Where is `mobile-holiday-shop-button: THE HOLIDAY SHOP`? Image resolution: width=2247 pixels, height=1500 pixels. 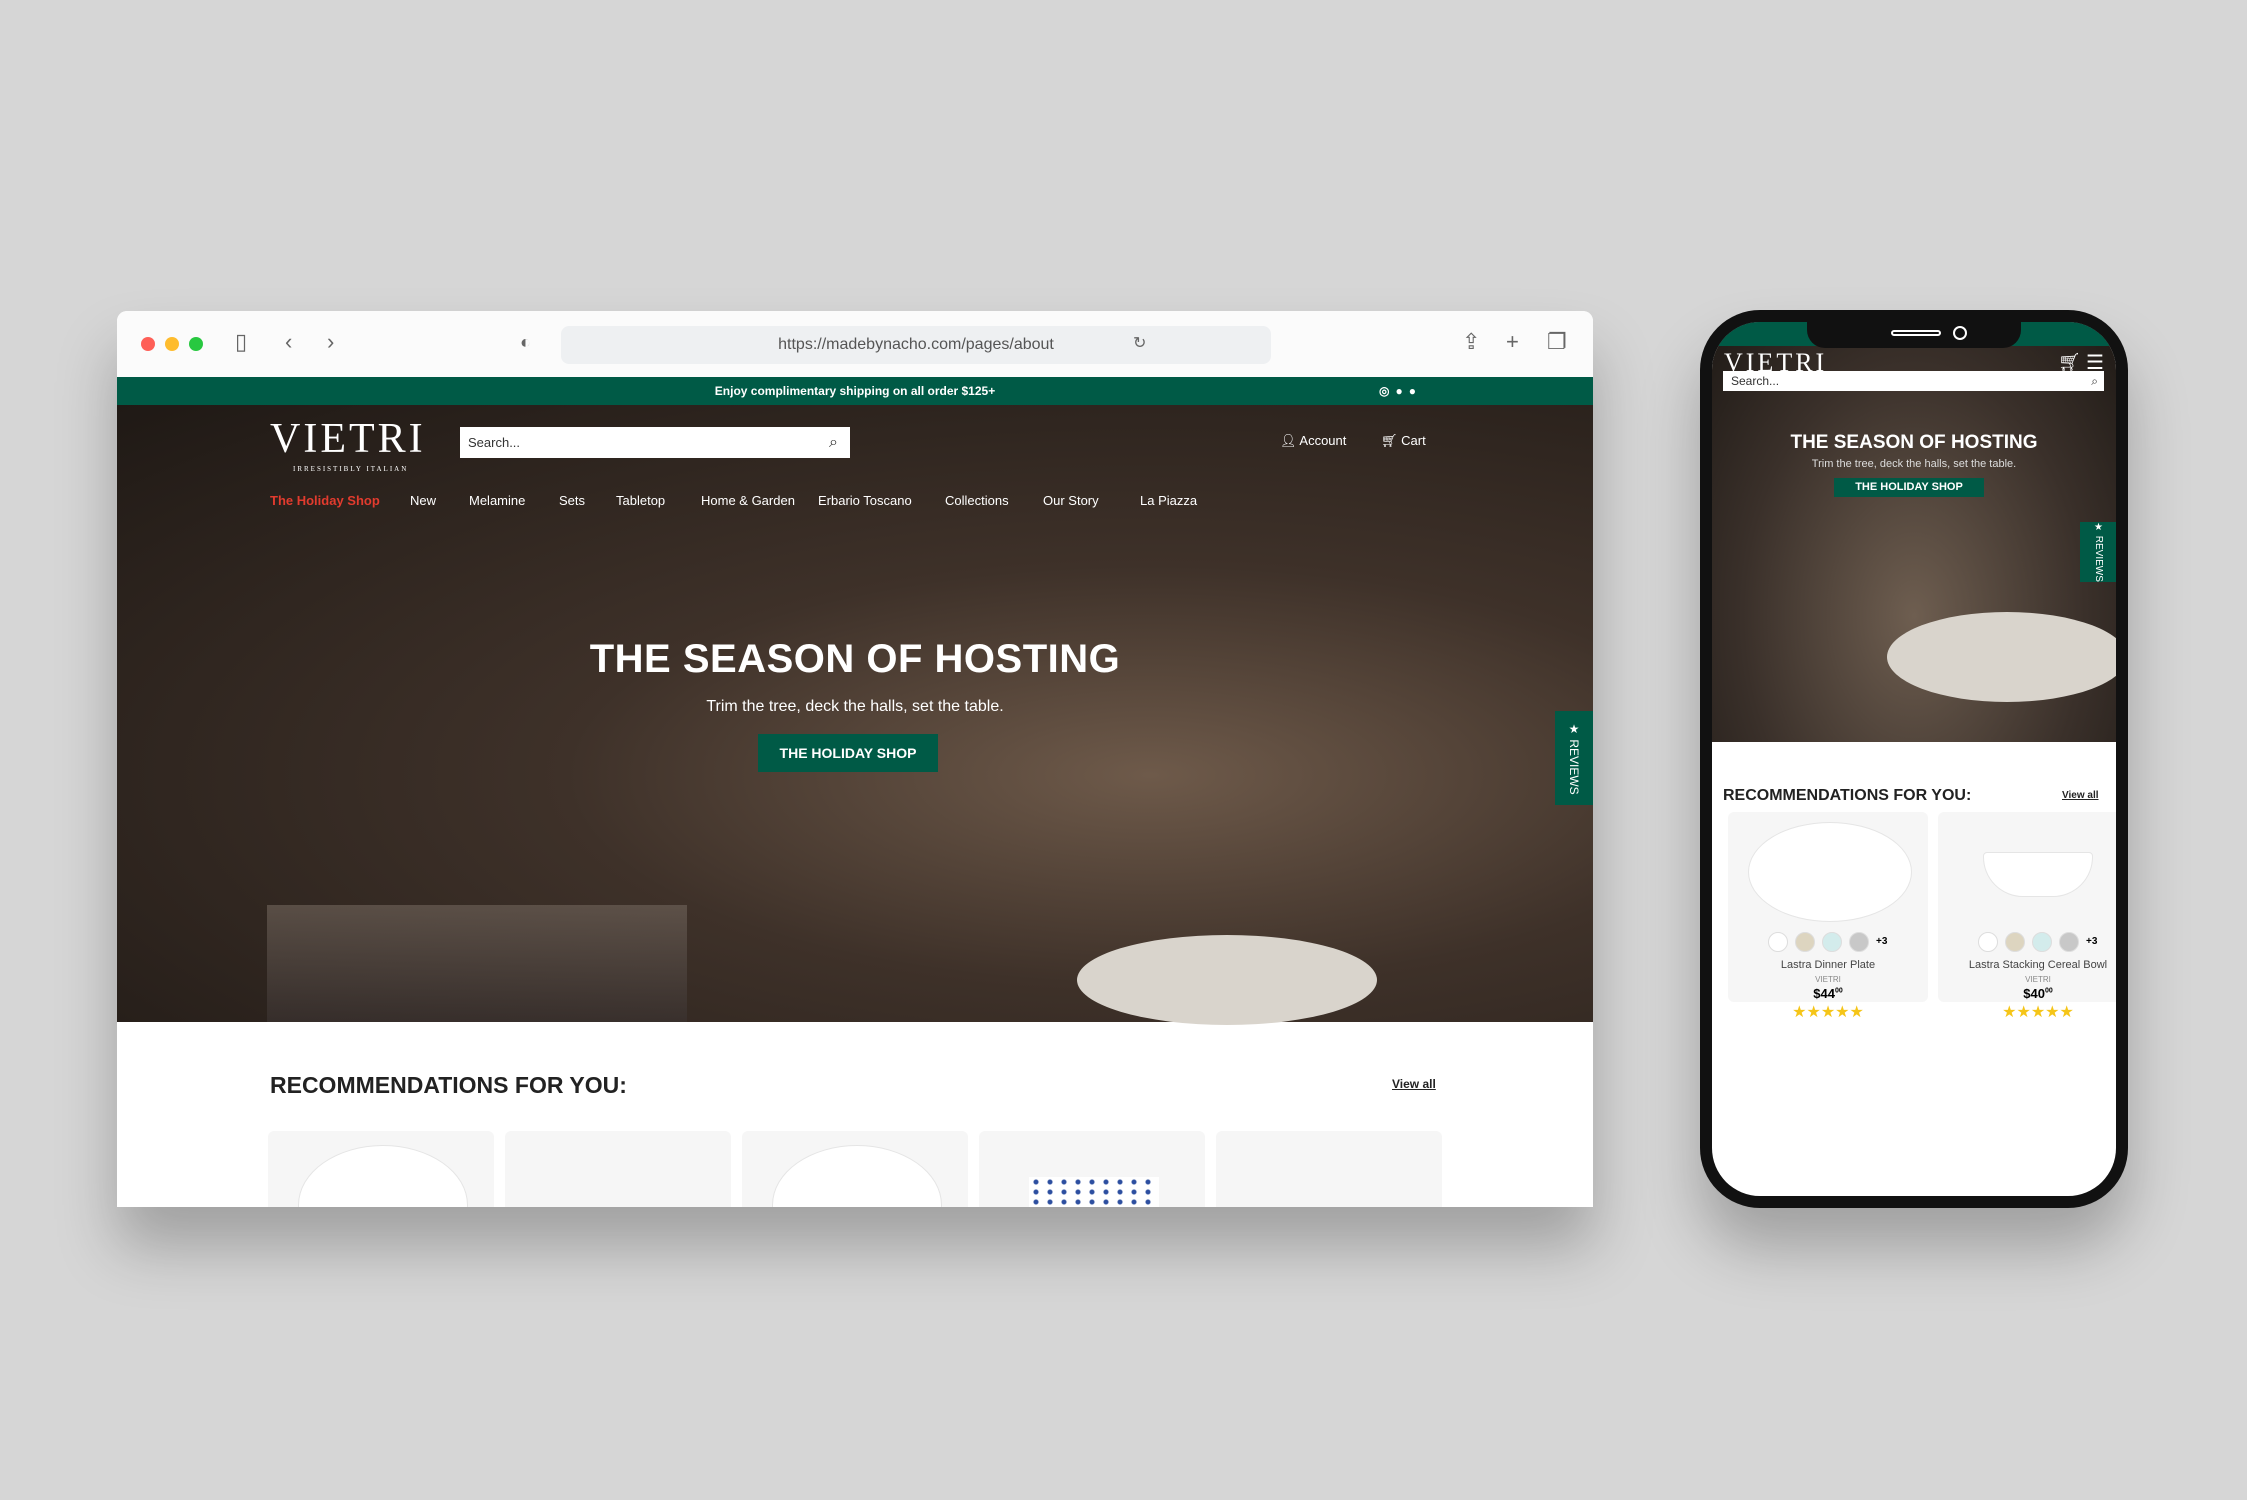
mobile-holiday-shop-button: THE HOLIDAY SHOP is located at coordinates (1909, 487).